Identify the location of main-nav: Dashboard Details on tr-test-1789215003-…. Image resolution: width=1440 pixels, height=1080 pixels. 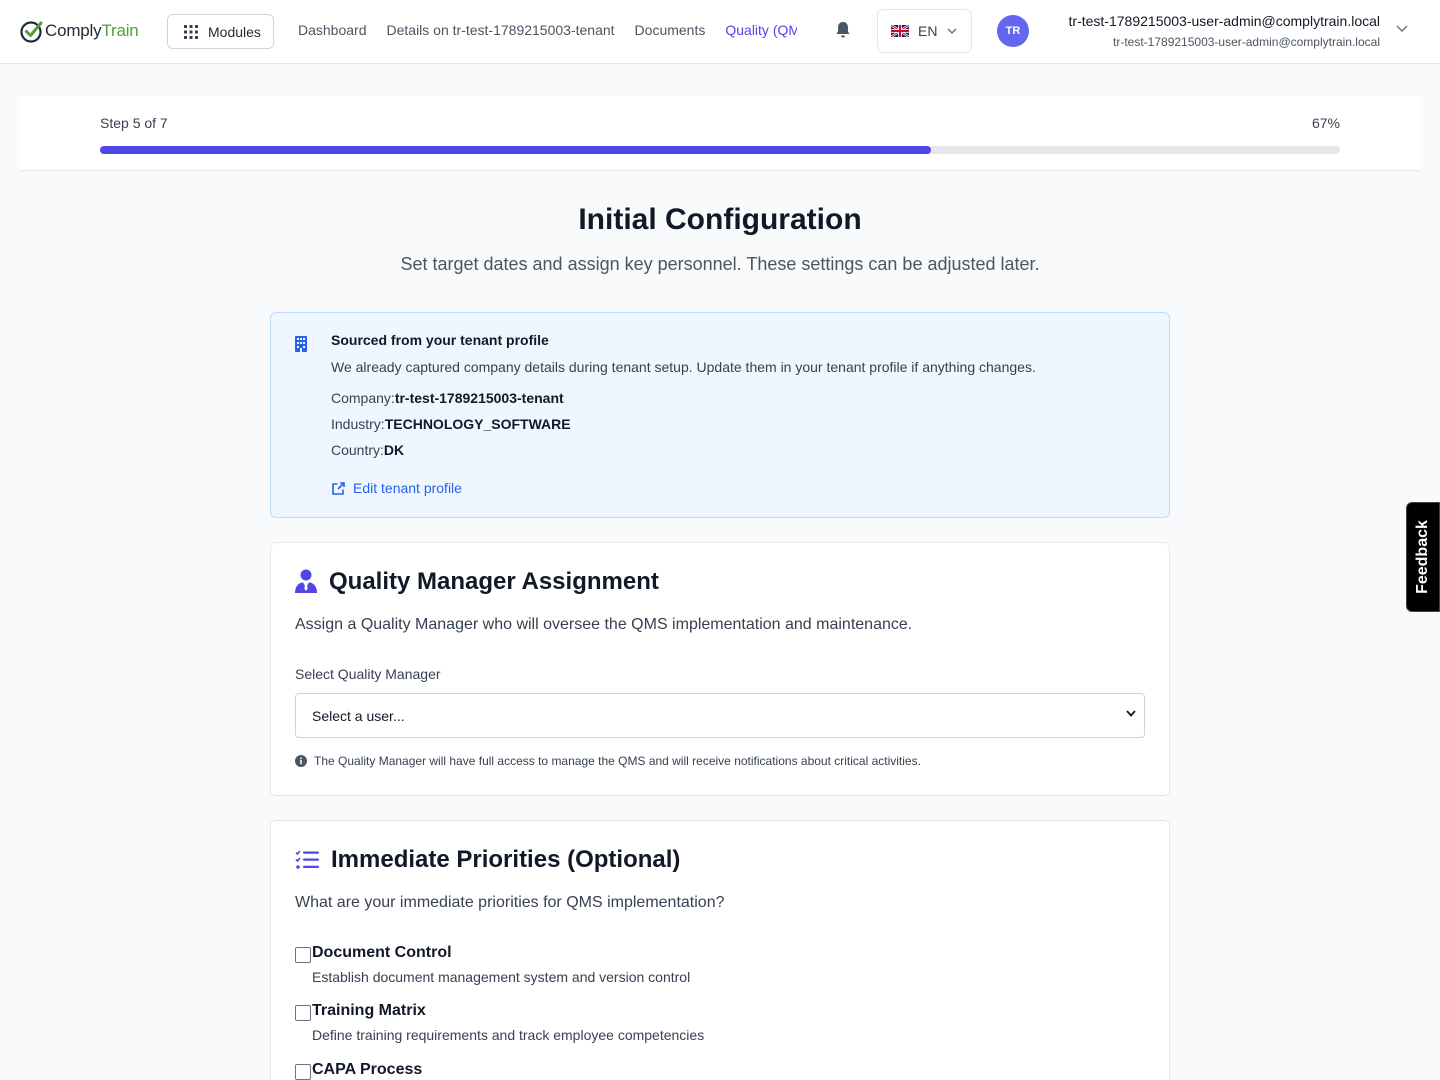
(547, 30).